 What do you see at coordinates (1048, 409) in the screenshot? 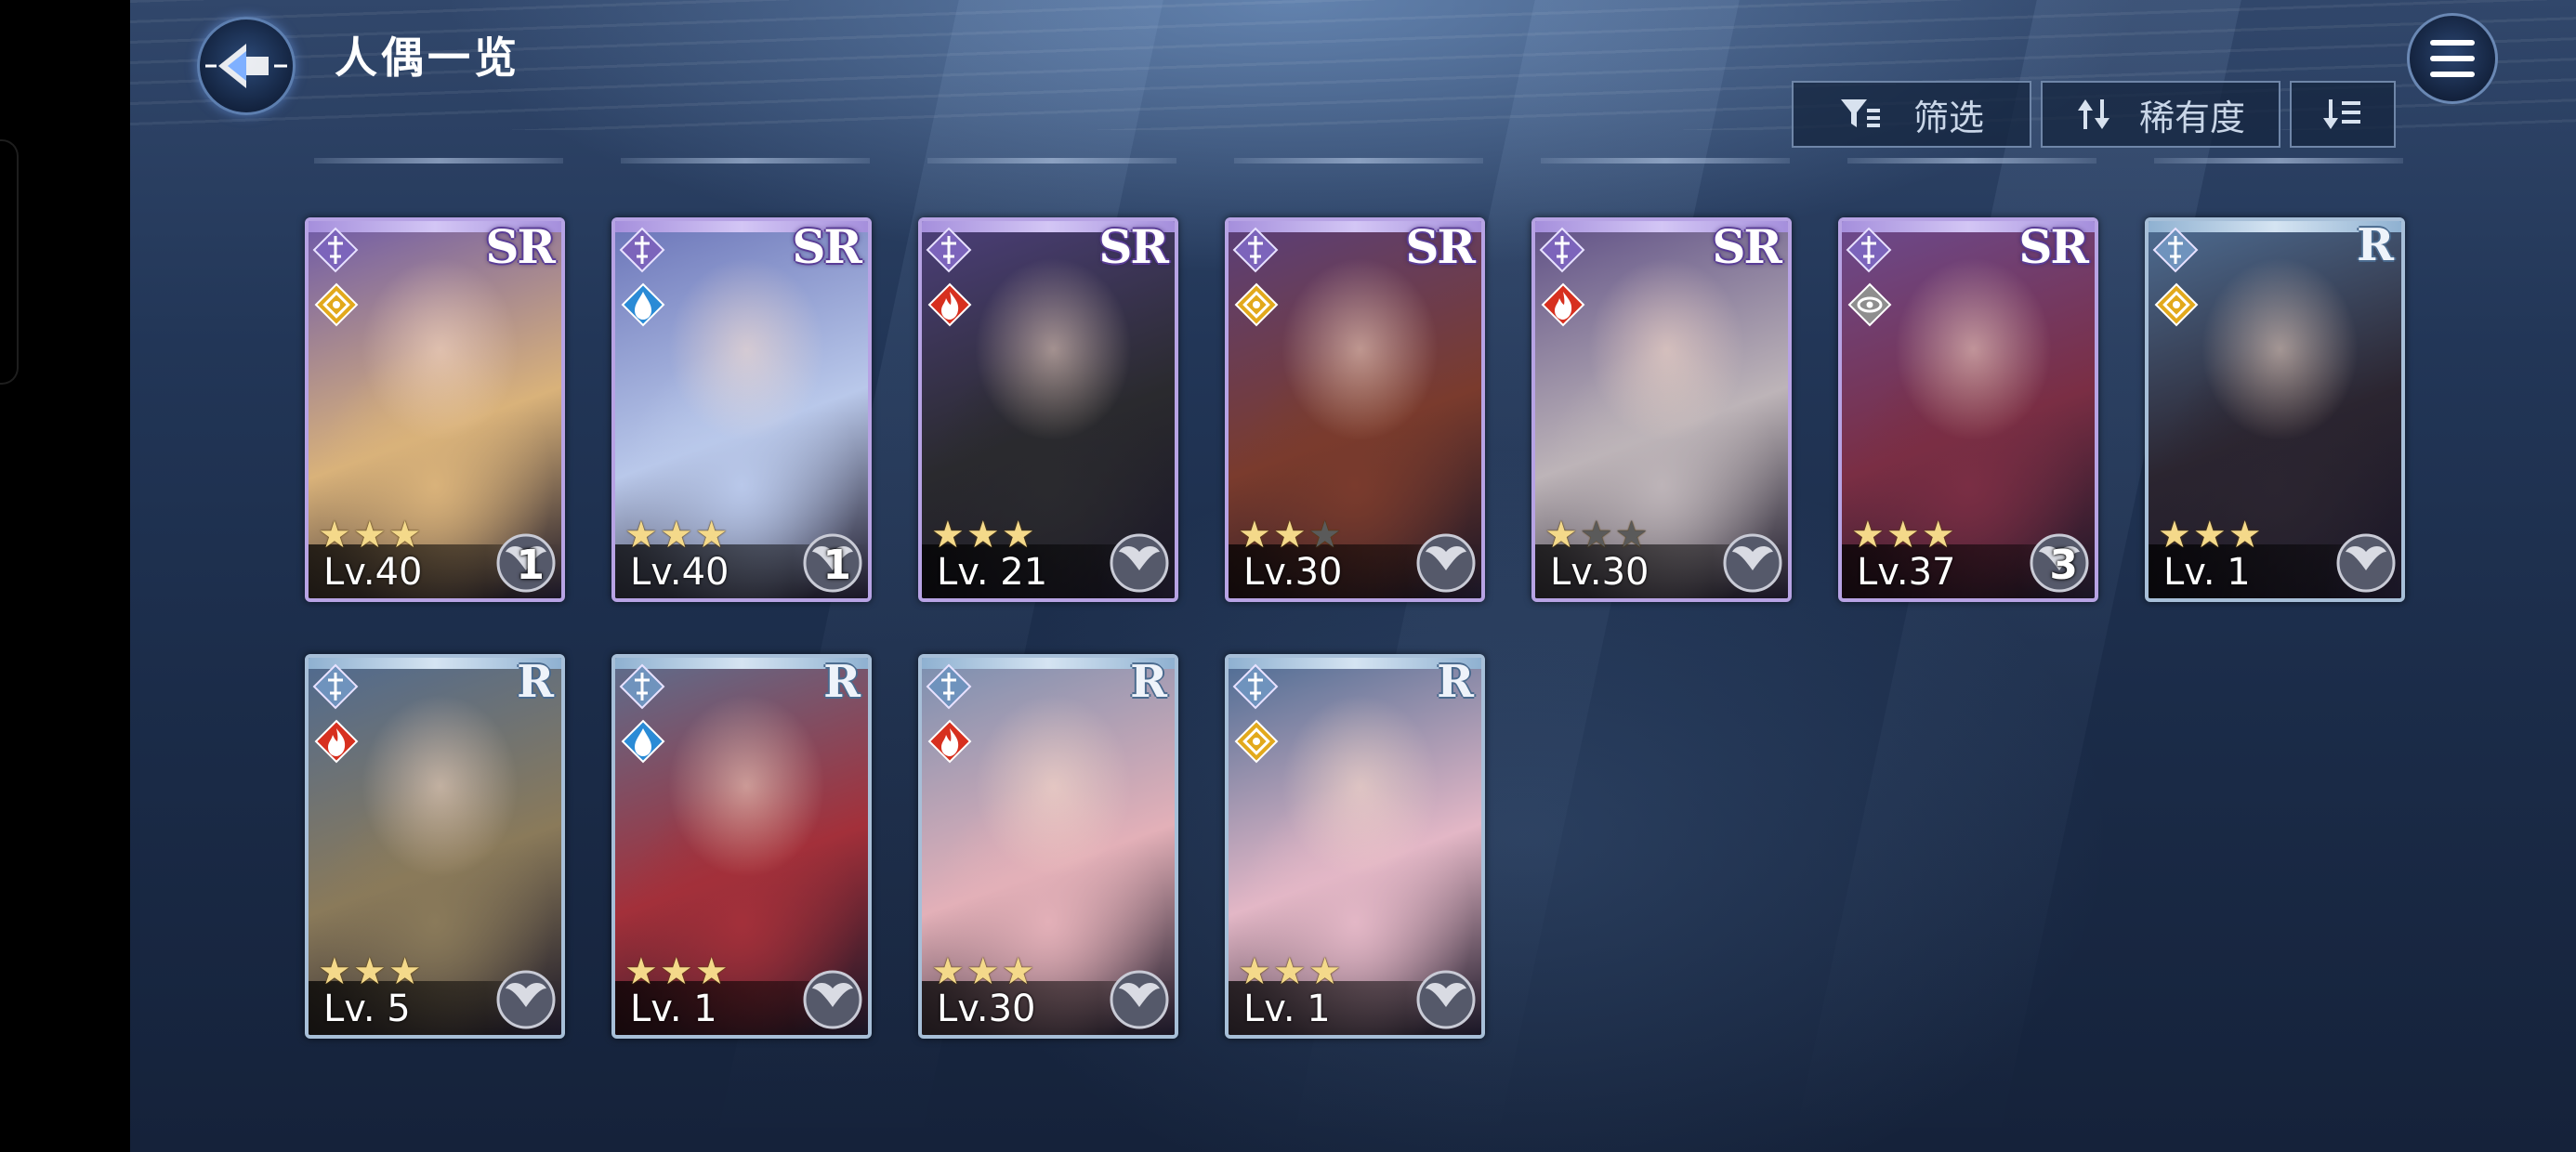
I see `doll-card: SR ★ ★ ★ Lv. 21` at bounding box center [1048, 409].